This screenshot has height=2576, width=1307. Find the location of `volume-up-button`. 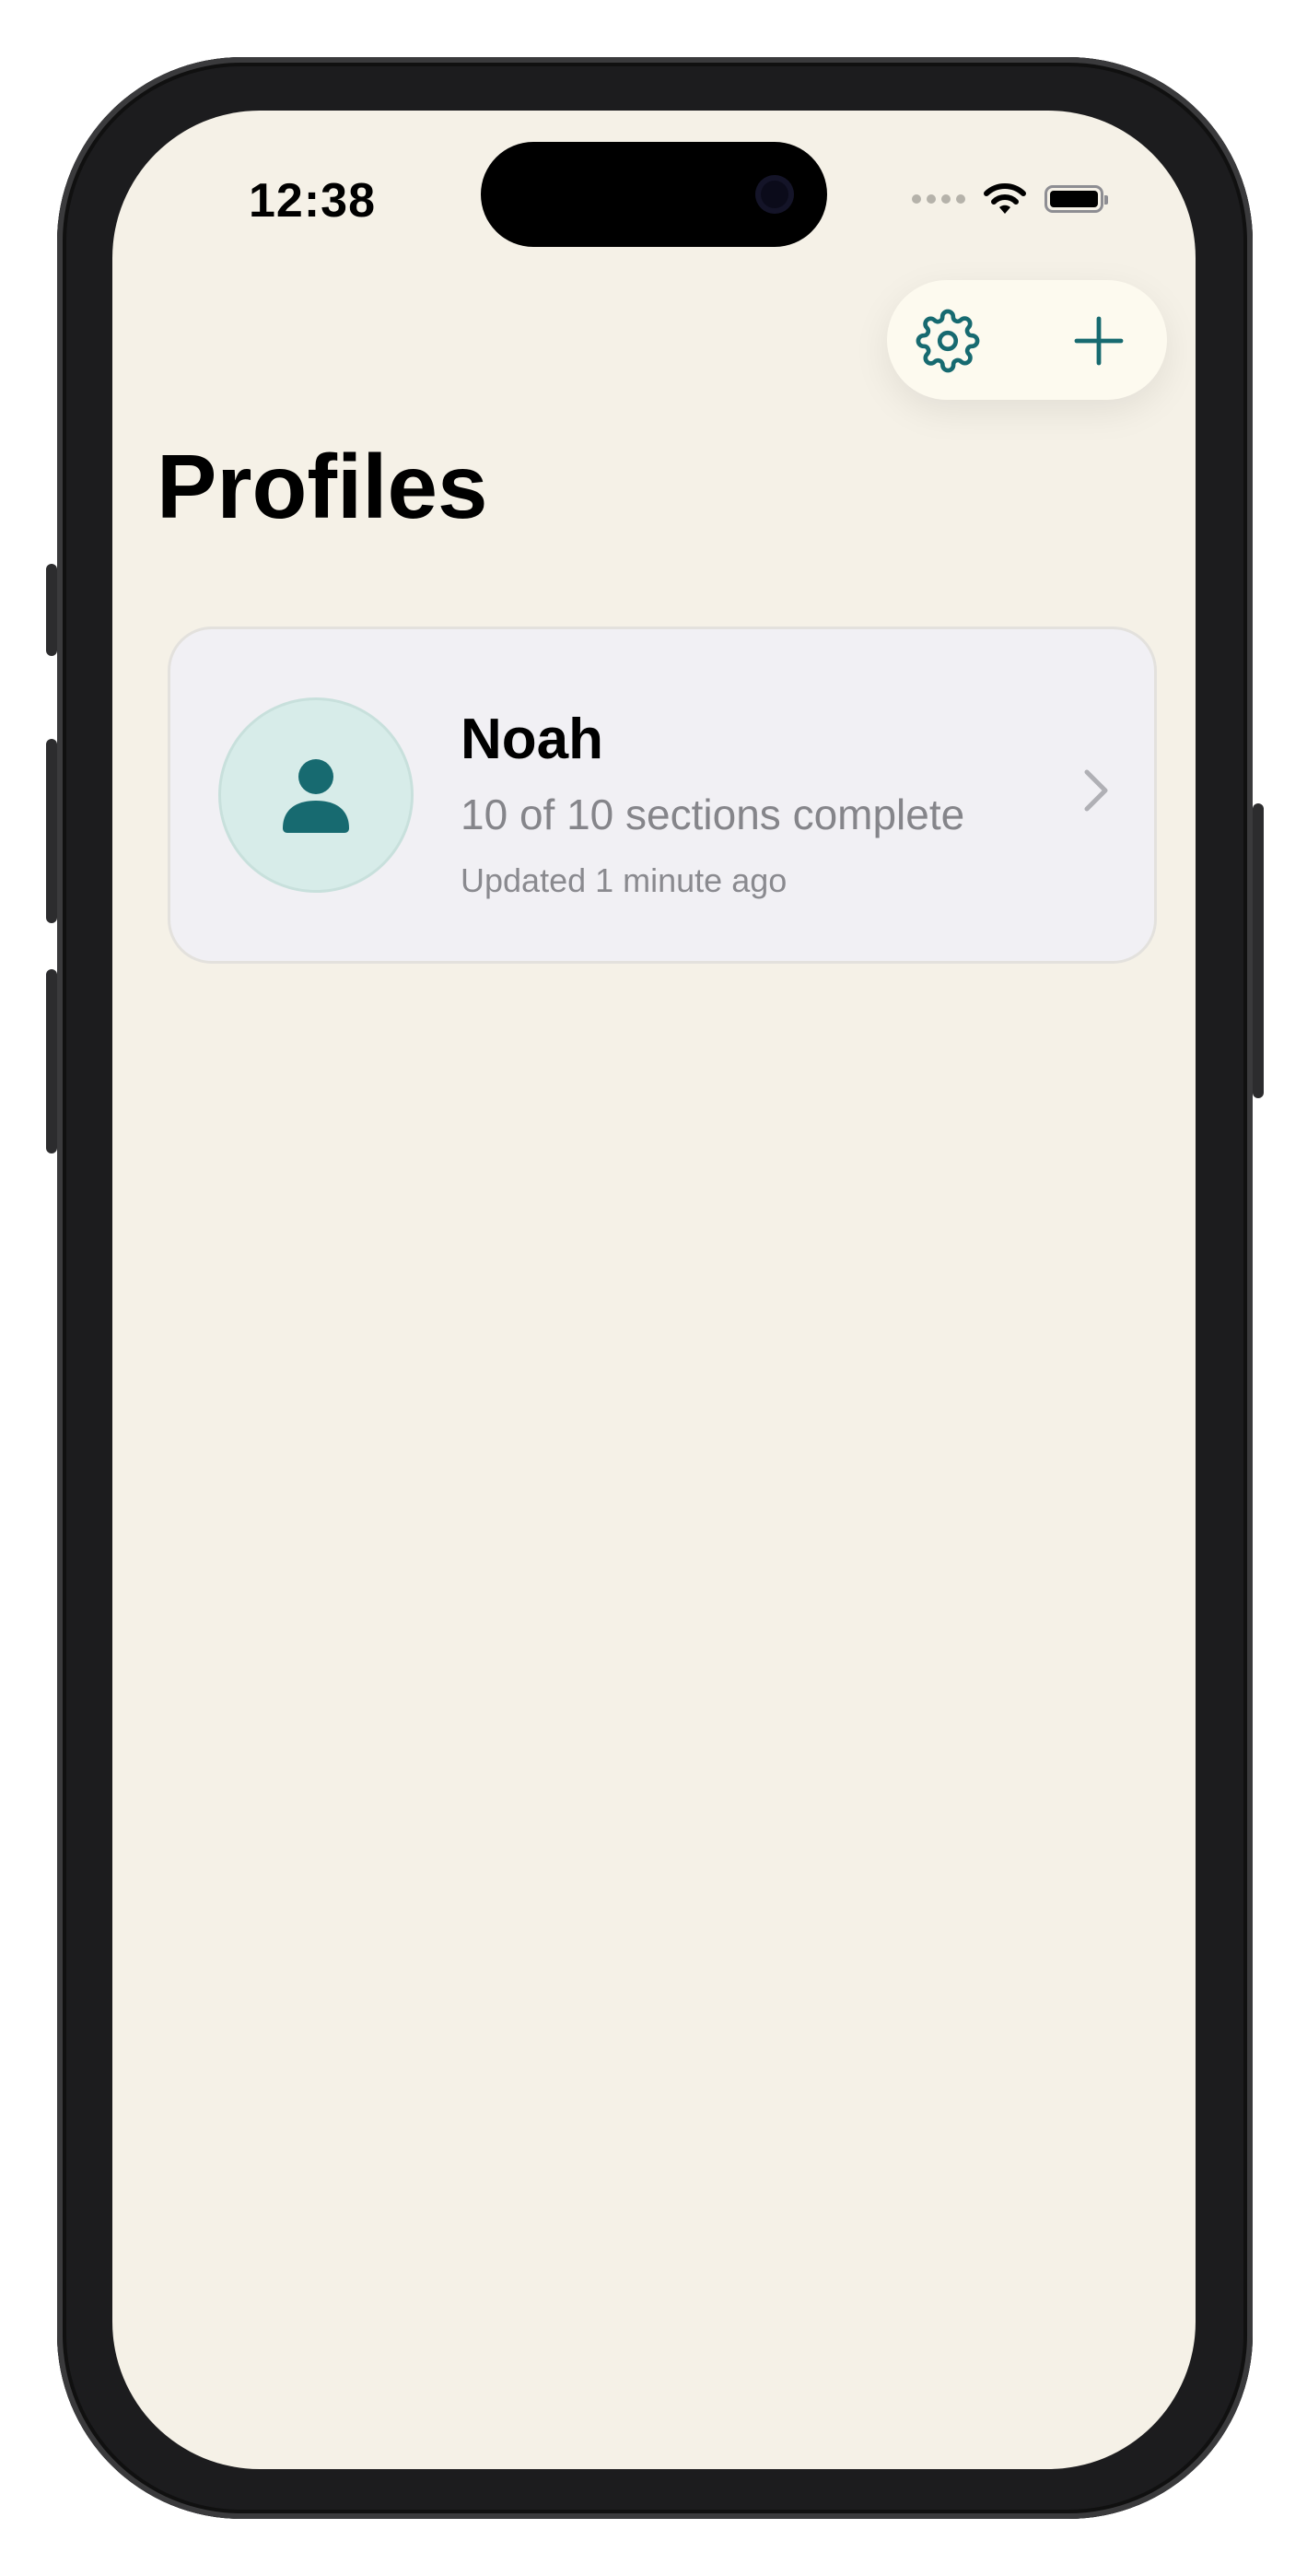

volume-up-button is located at coordinates (52, 831).